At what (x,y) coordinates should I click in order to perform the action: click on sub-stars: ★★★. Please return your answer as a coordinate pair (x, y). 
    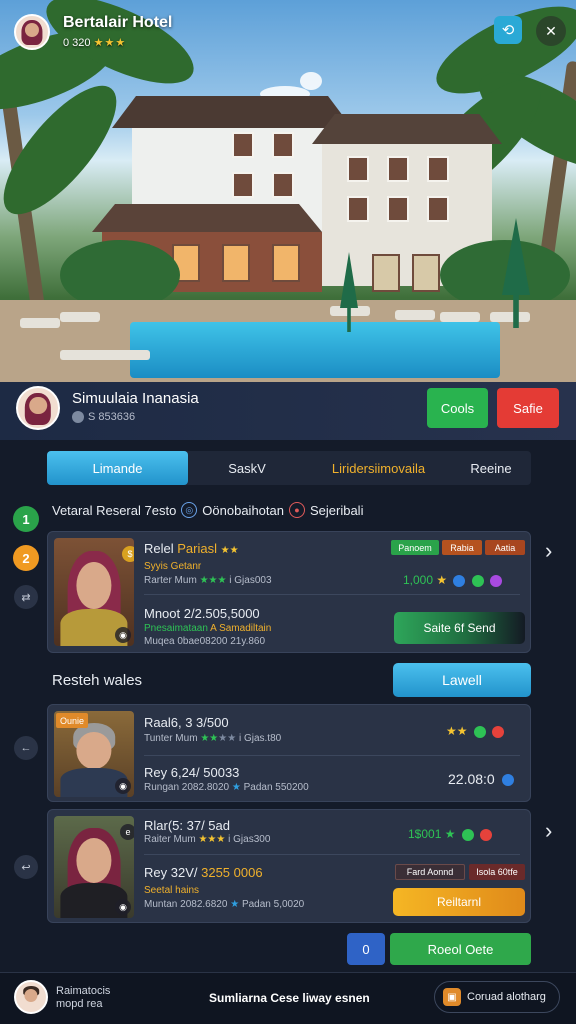
    Looking at the image, I should click on (212, 839).